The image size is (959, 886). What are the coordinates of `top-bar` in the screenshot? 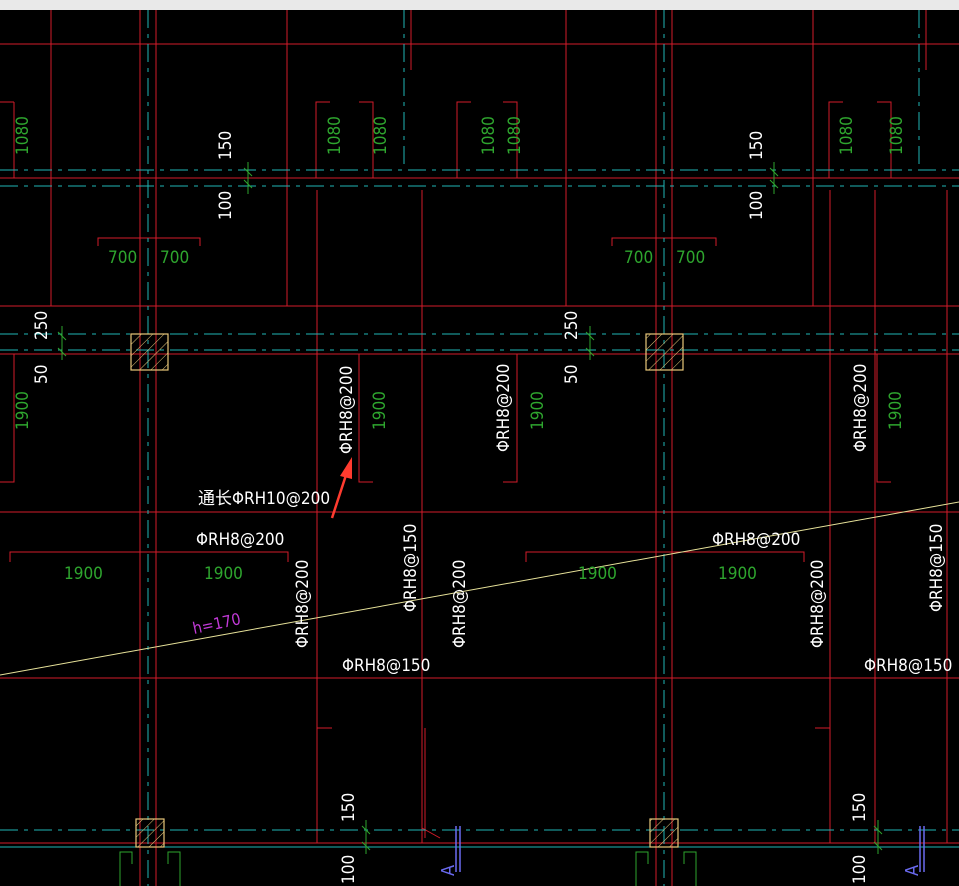 It's located at (479, 5).